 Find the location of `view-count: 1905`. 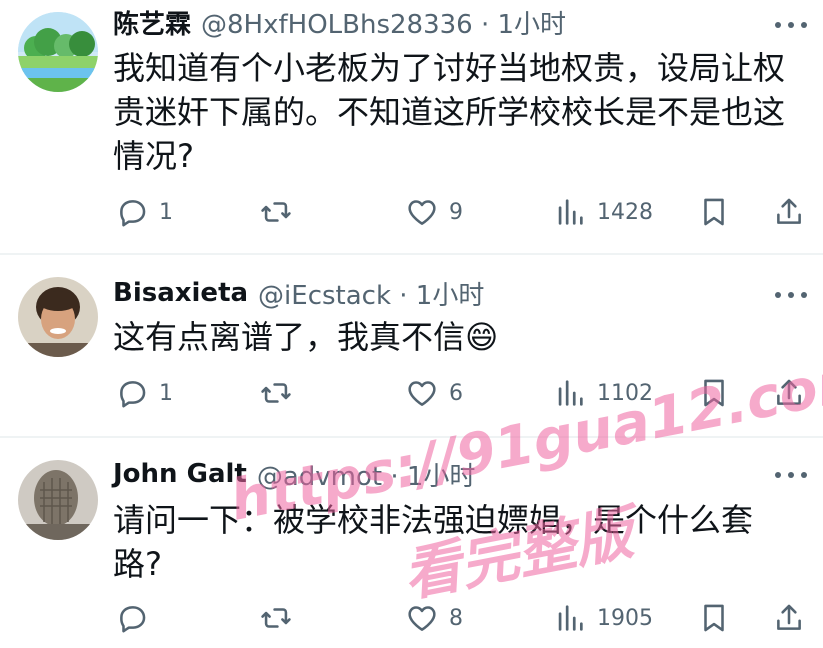

view-count: 1905 is located at coordinates (625, 618).